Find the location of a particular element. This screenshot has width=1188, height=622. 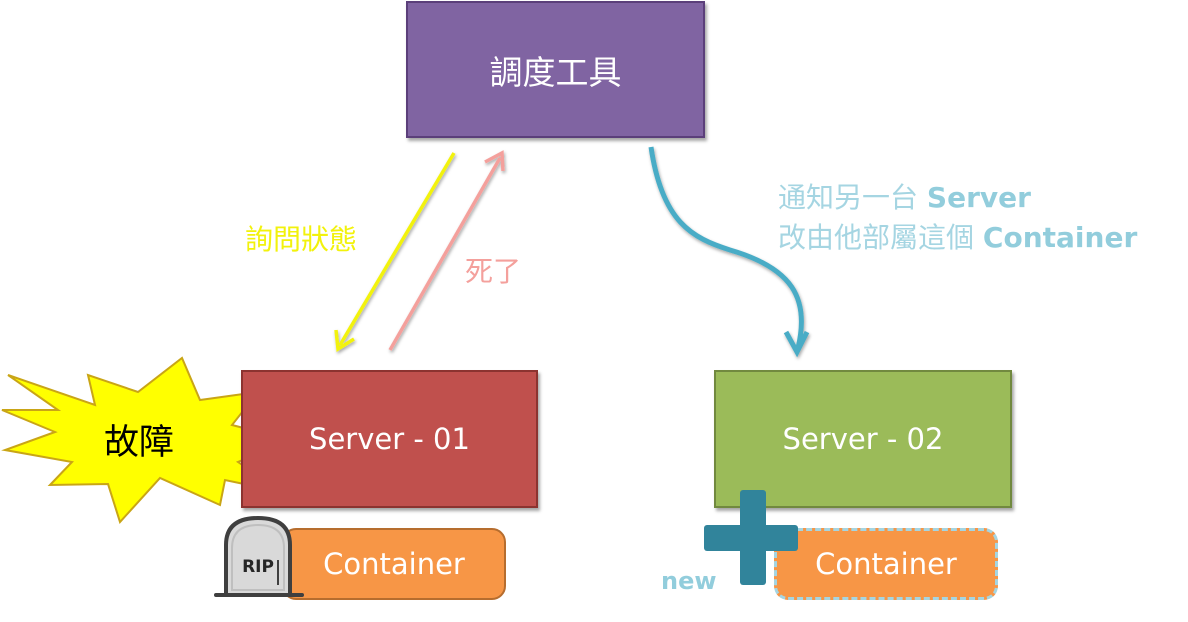

notify-line-2-bold: Container is located at coordinates (1060, 237).